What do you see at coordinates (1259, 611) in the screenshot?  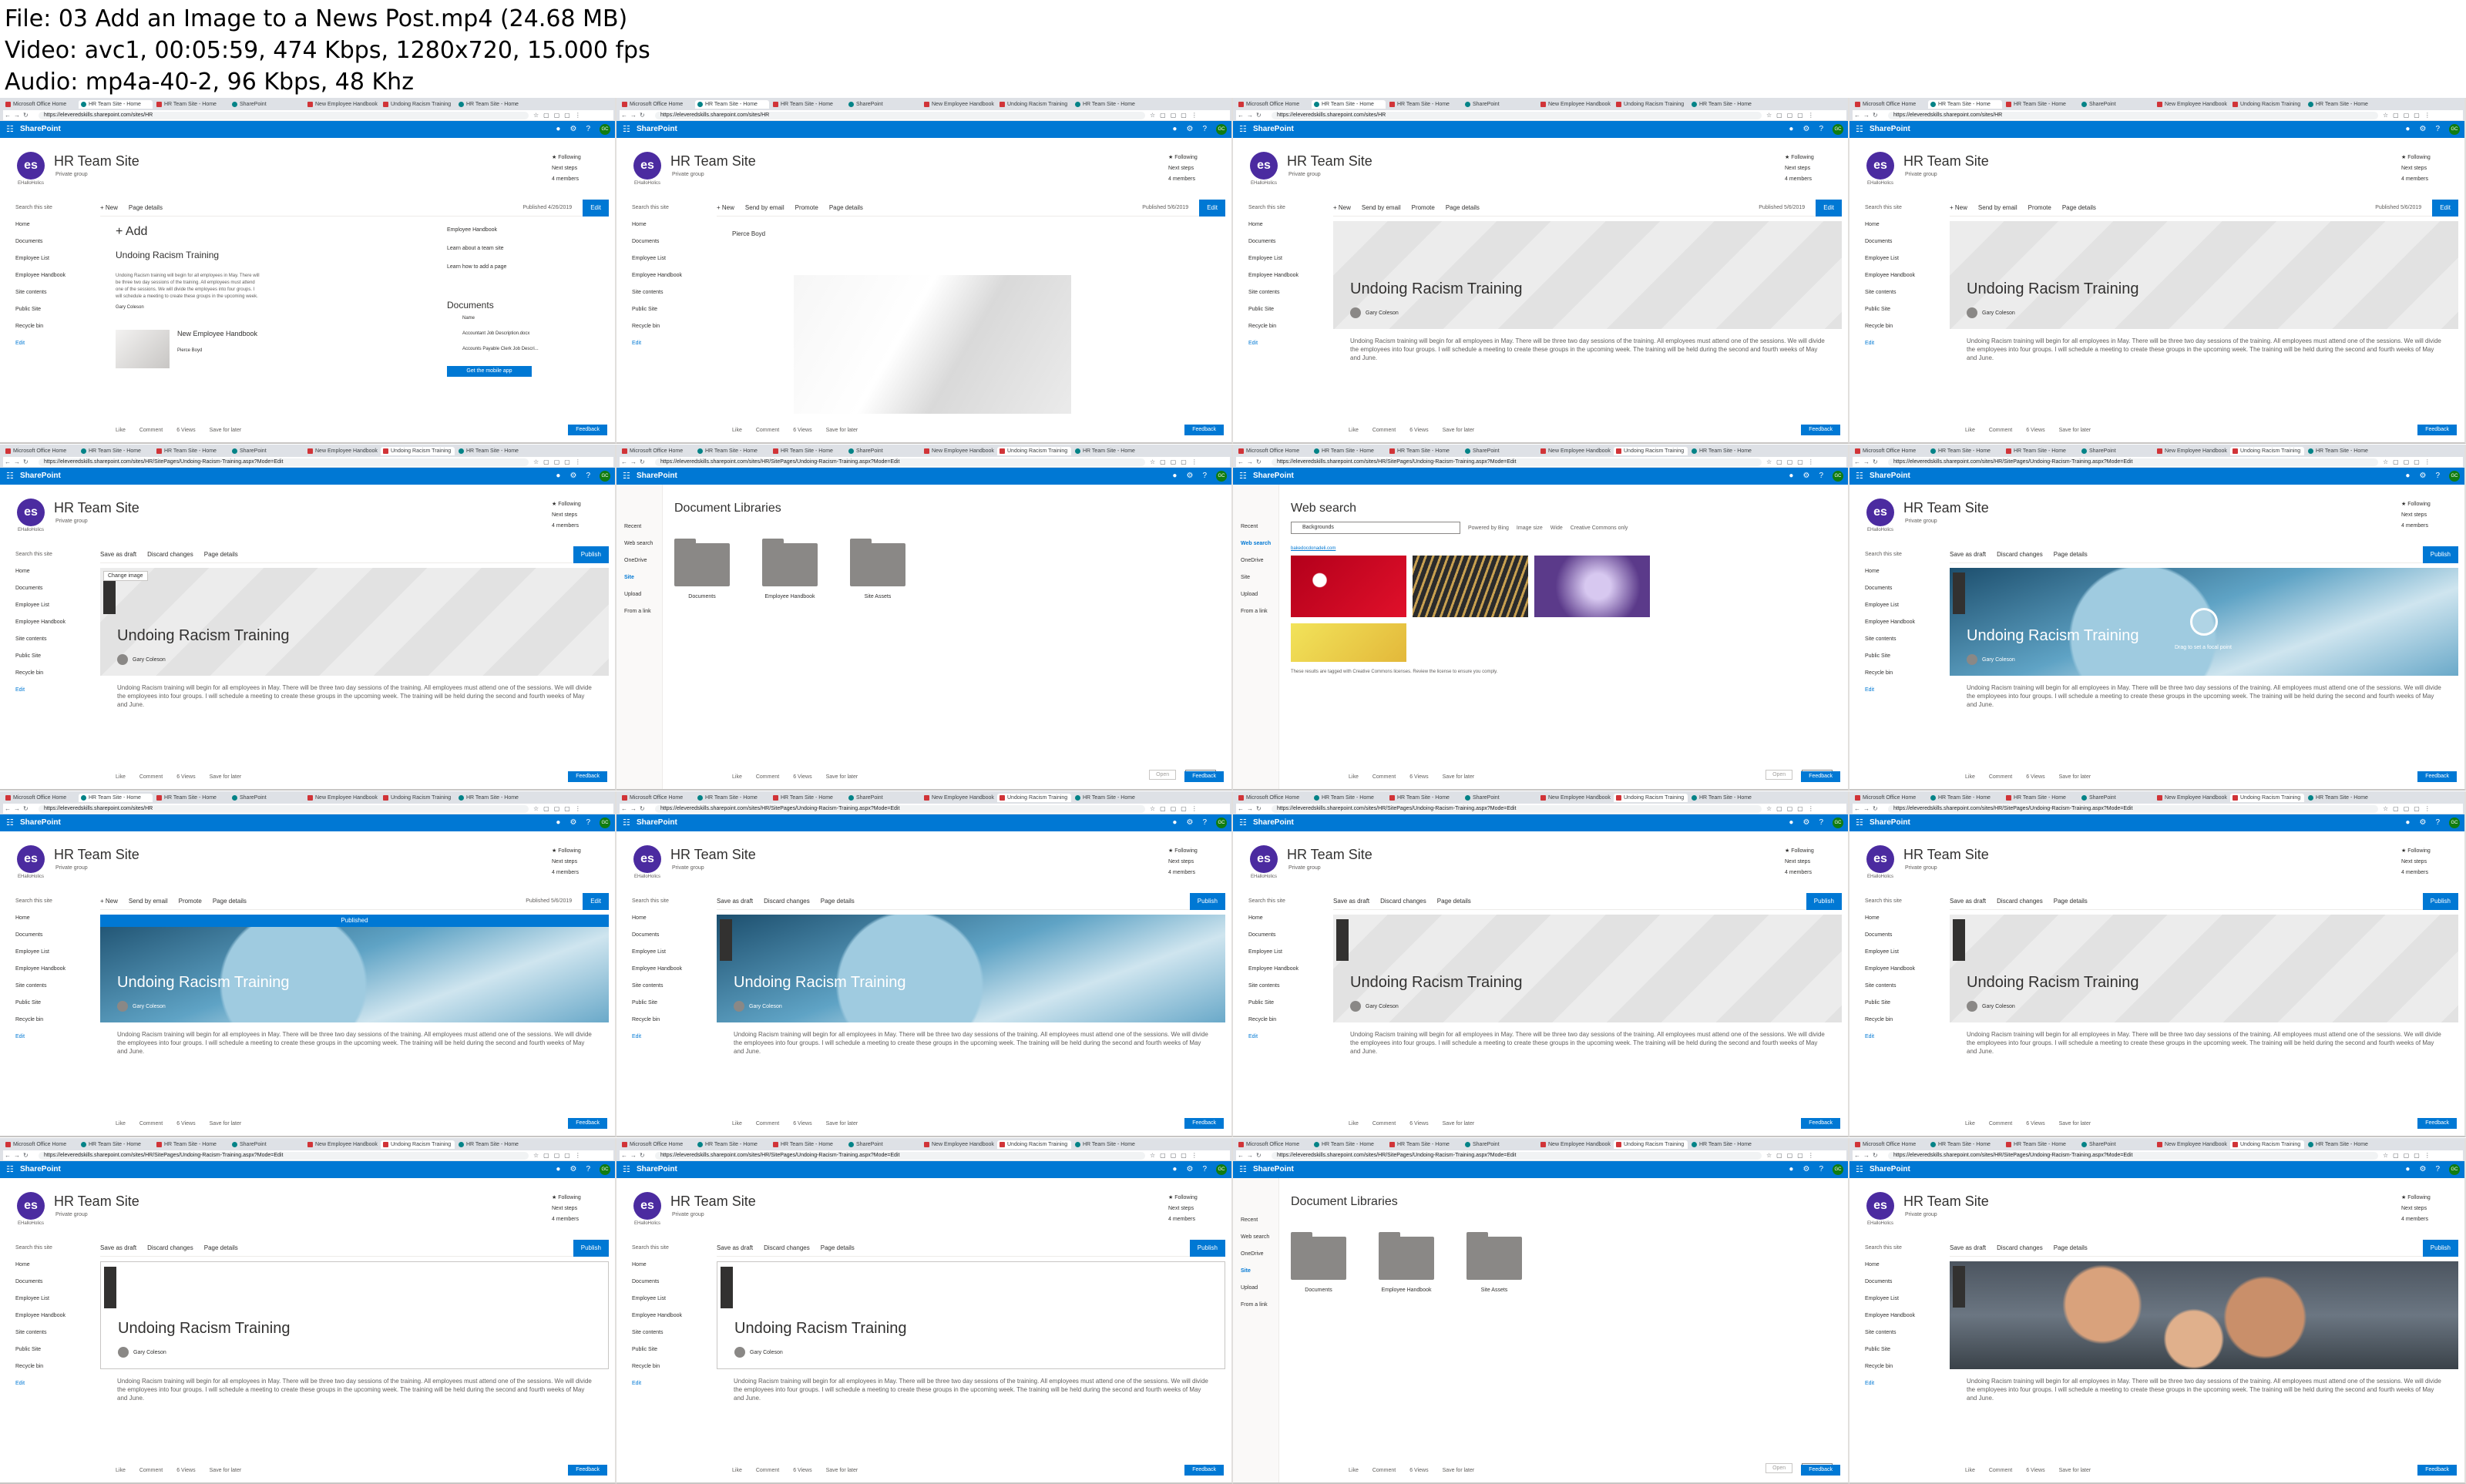 I see `picker-nav-item: From a link` at bounding box center [1259, 611].